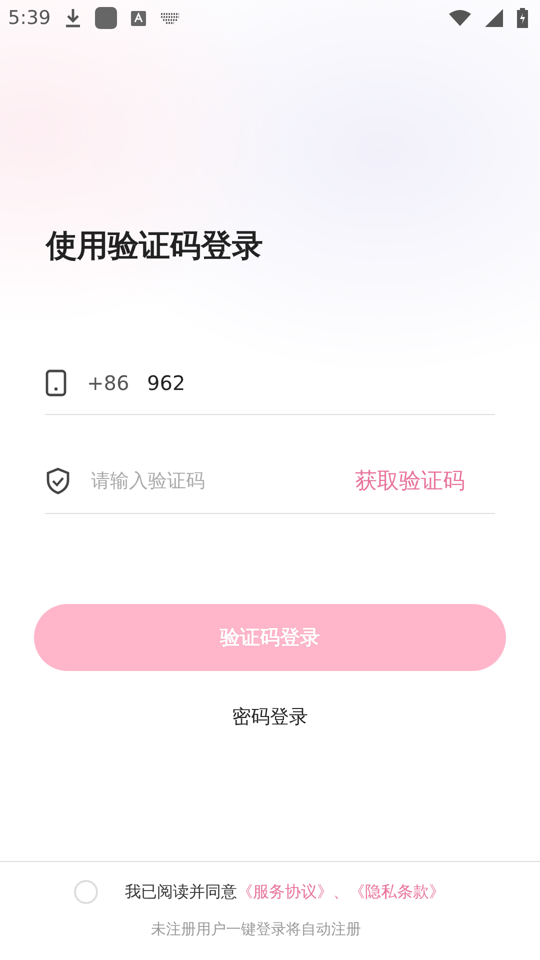 The width and height of the screenshot is (540, 960). Describe the element at coordinates (181, 892) in the screenshot. I see `agreement-text: 我已阅读并同意` at that location.